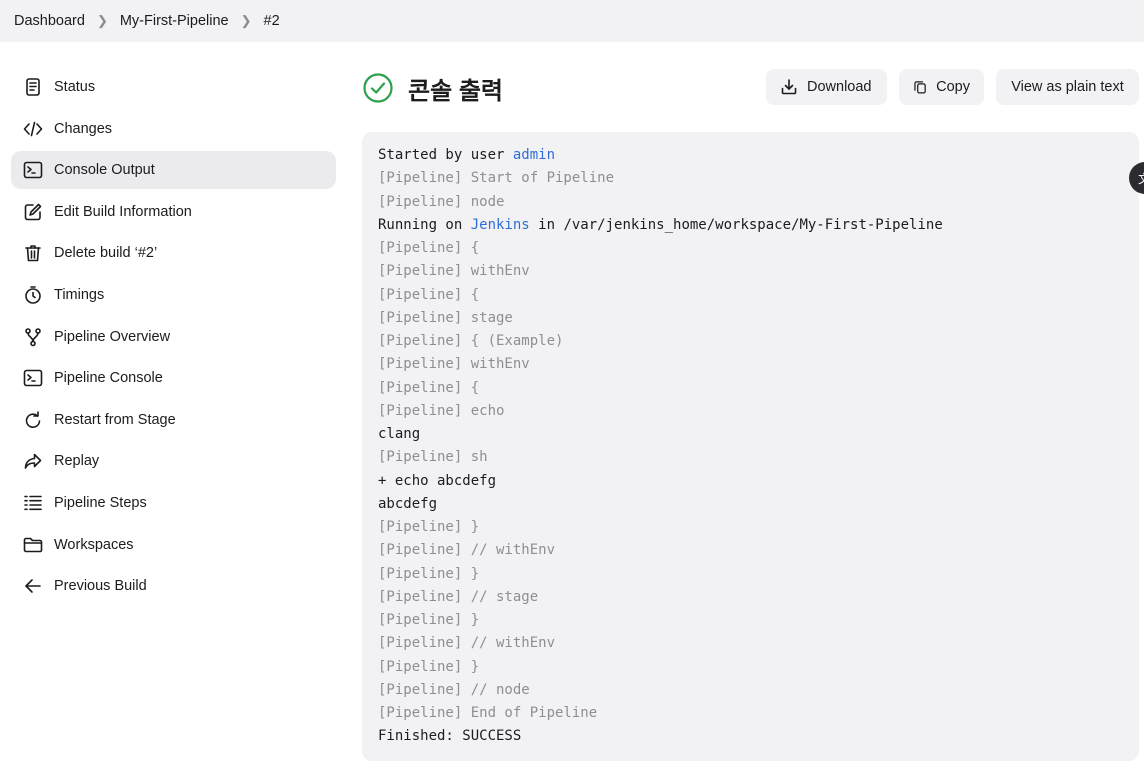 This screenshot has width=1144, height=768. I want to click on sidebar-item-label: Timings, so click(79, 294).